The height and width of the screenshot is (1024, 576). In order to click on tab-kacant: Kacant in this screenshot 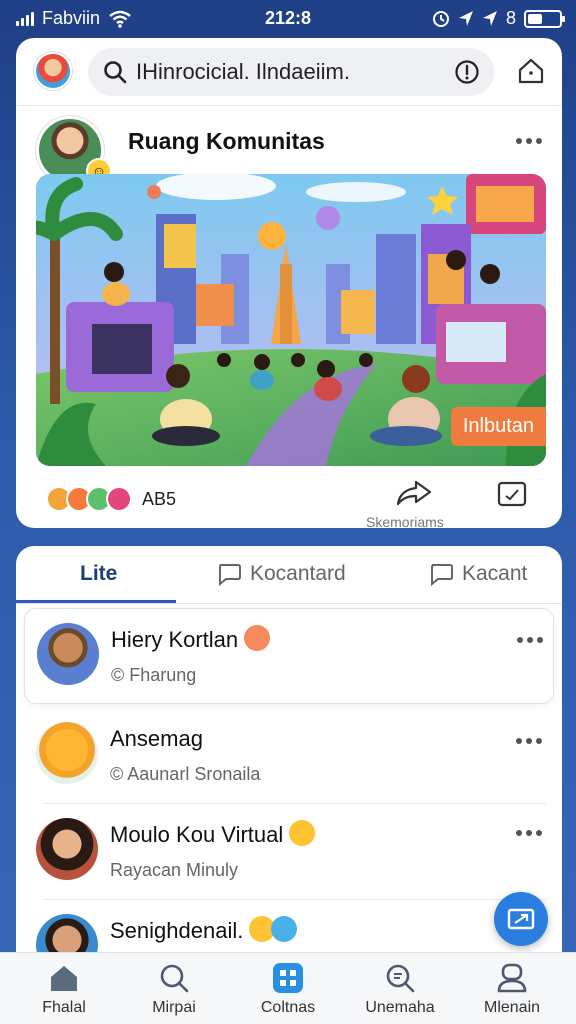, I will do `click(477, 574)`.